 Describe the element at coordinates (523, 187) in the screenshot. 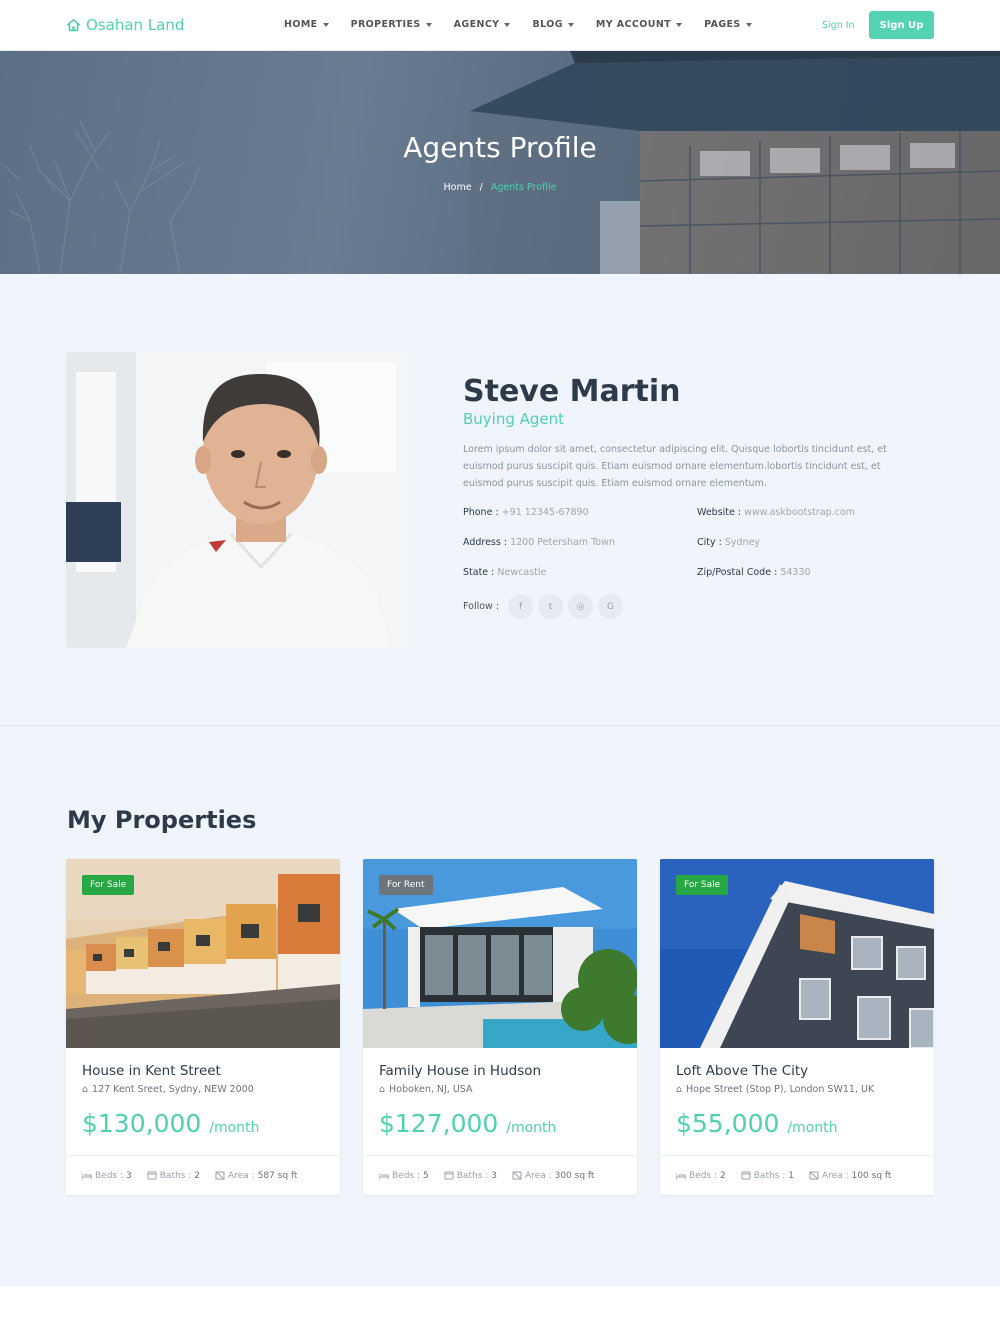

I see `breadcrumb-current: Agents Profile` at that location.